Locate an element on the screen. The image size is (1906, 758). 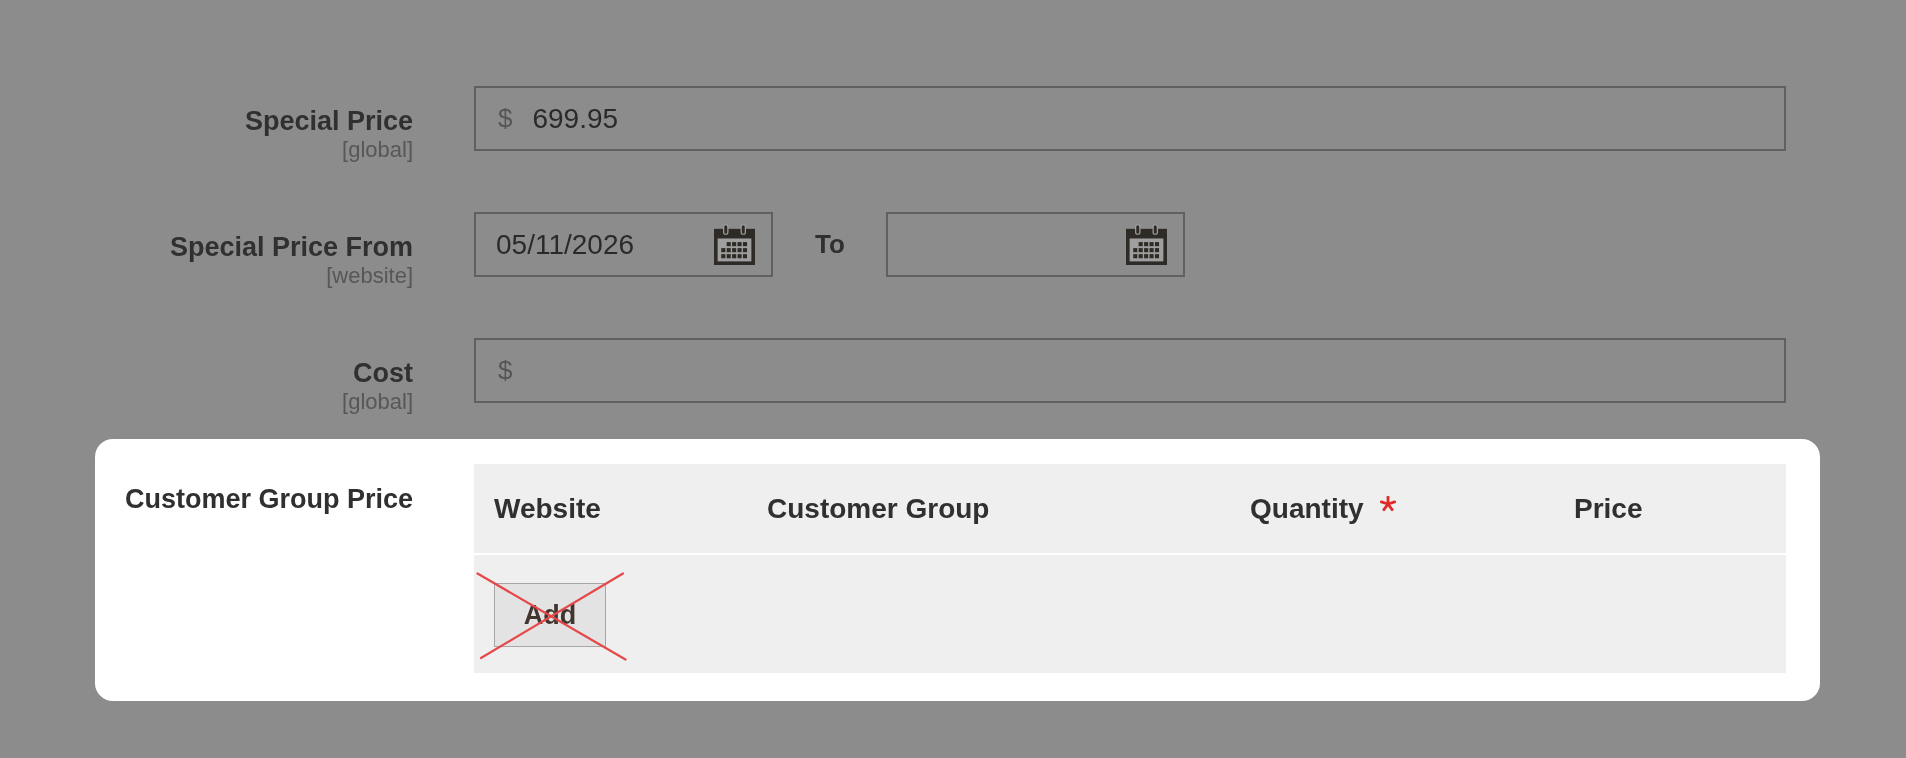
price-input-field: $ is located at coordinates (1130, 370).